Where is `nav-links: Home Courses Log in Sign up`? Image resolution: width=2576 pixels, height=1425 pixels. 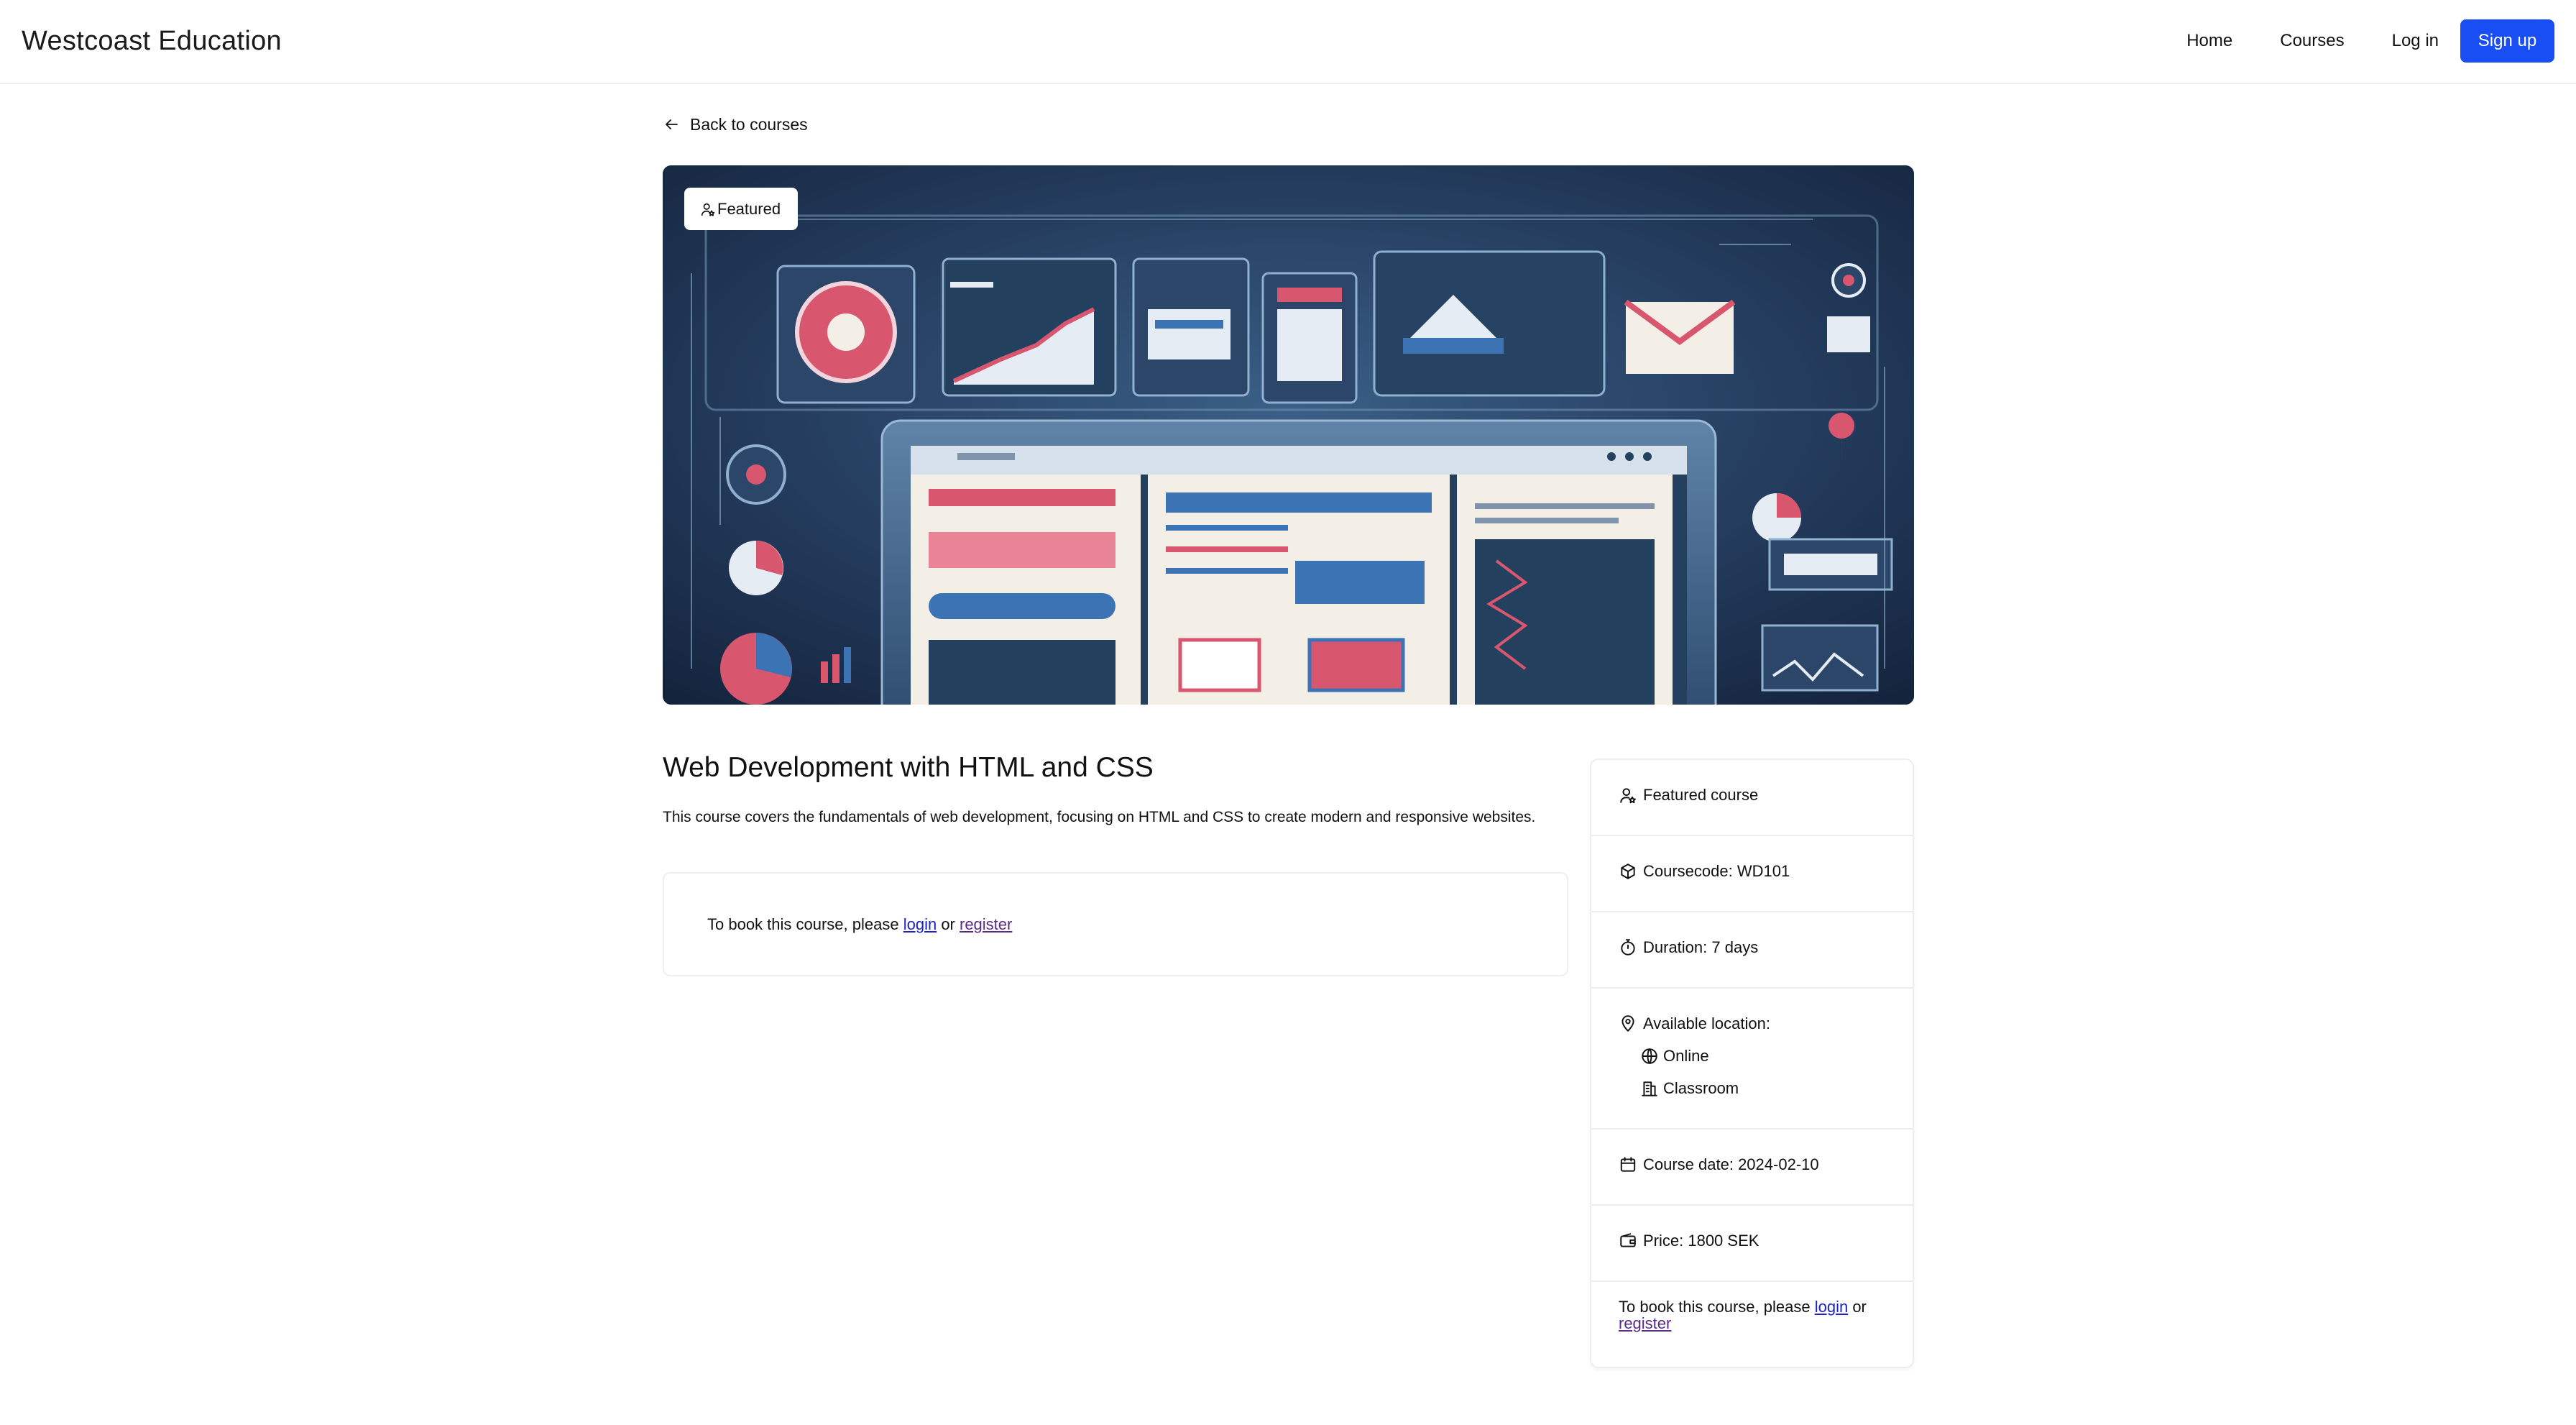 nav-links: Home Courses Log in Sign up is located at coordinates (2370, 41).